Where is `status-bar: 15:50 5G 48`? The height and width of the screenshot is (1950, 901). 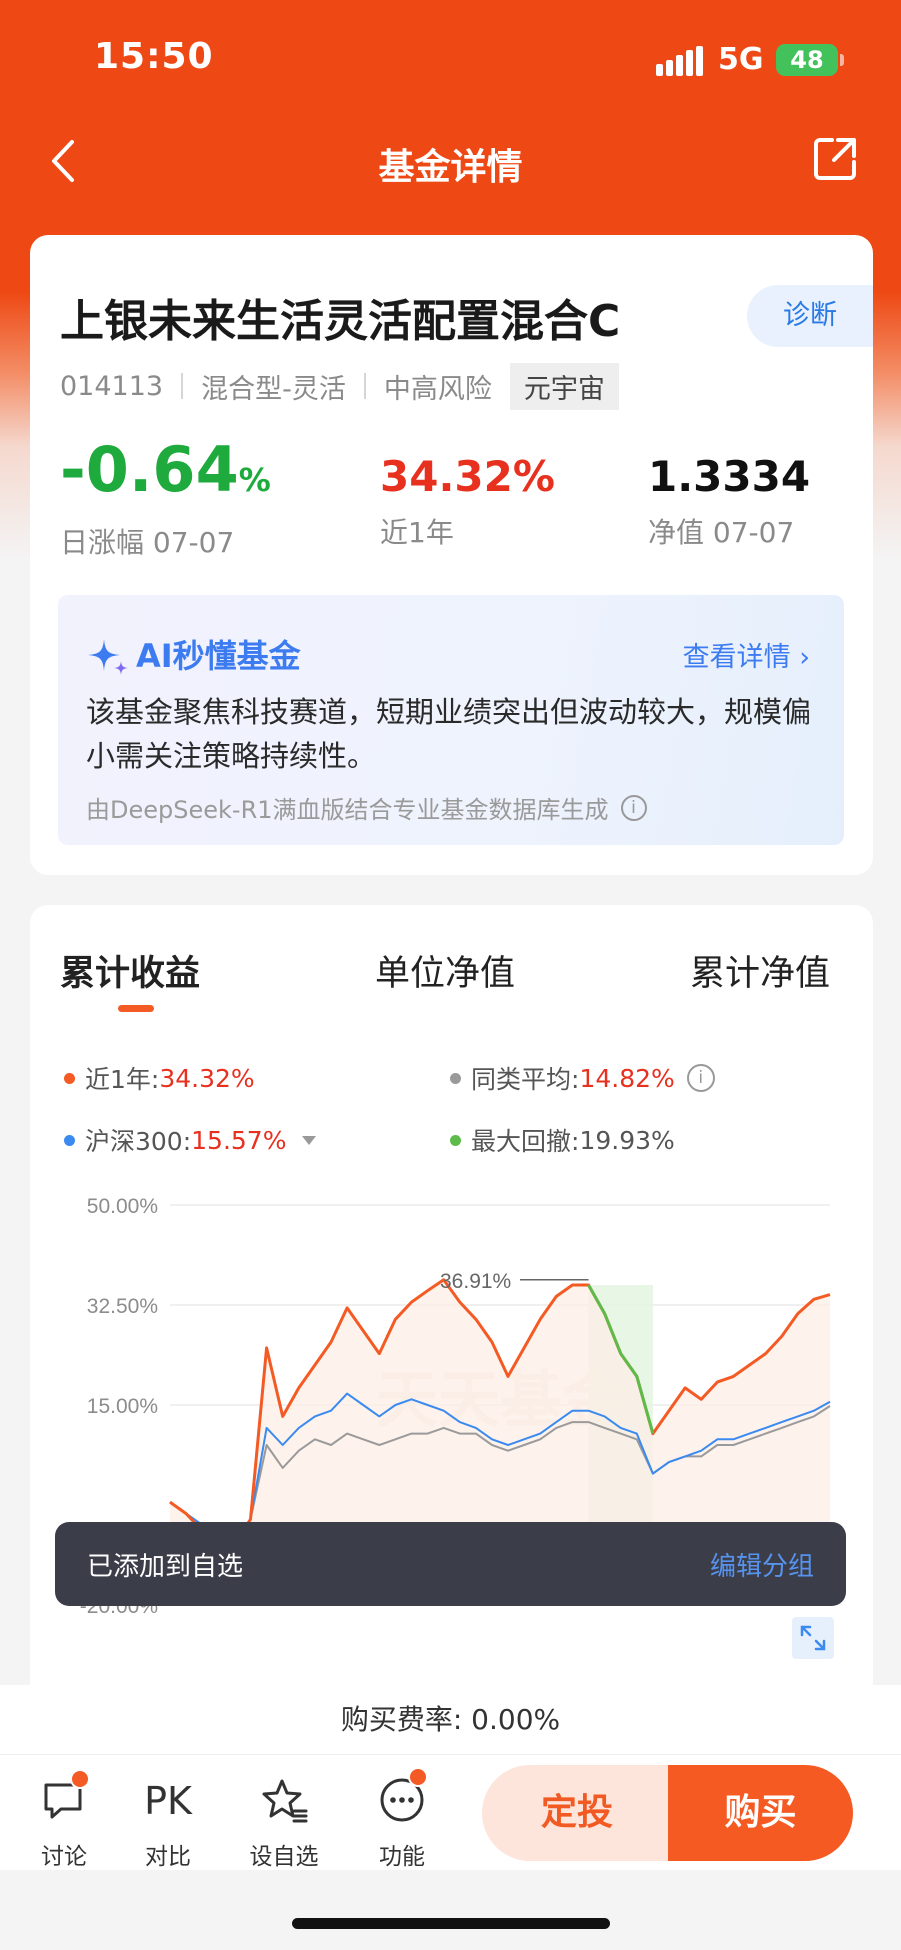
status-bar: 15:50 5G 48 is located at coordinates (450, 55).